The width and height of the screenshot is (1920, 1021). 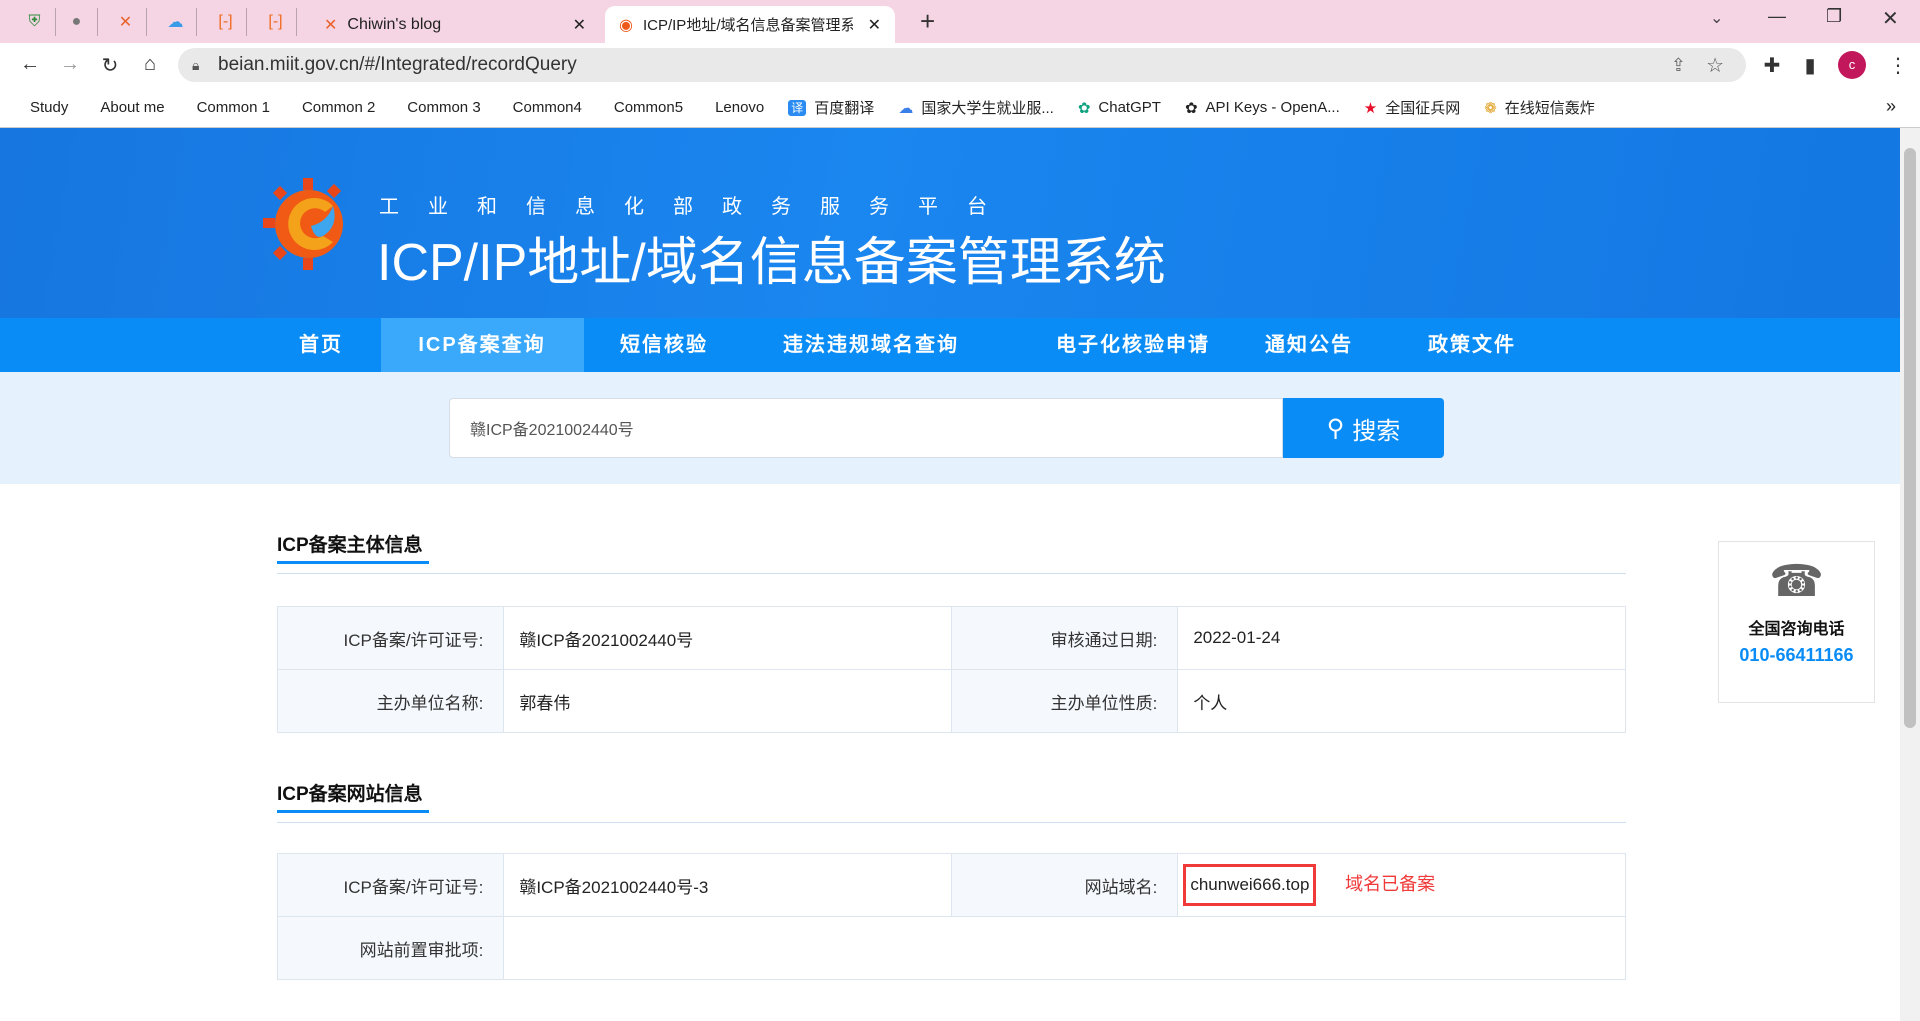 What do you see at coordinates (350, 794) in the screenshot?
I see `website-section-title: ICP备案网站信息` at bounding box center [350, 794].